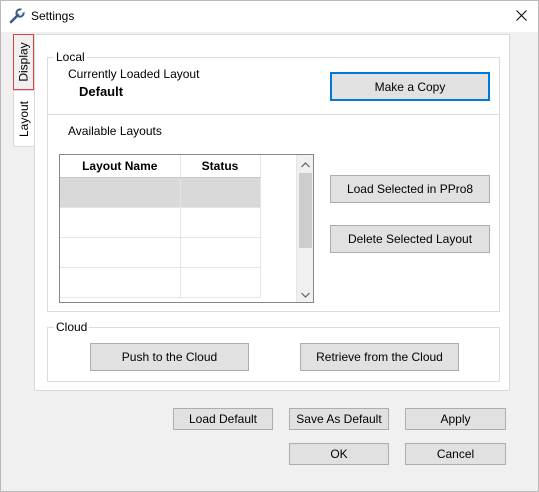  I want to click on load-default-button: Load Default, so click(223, 419).